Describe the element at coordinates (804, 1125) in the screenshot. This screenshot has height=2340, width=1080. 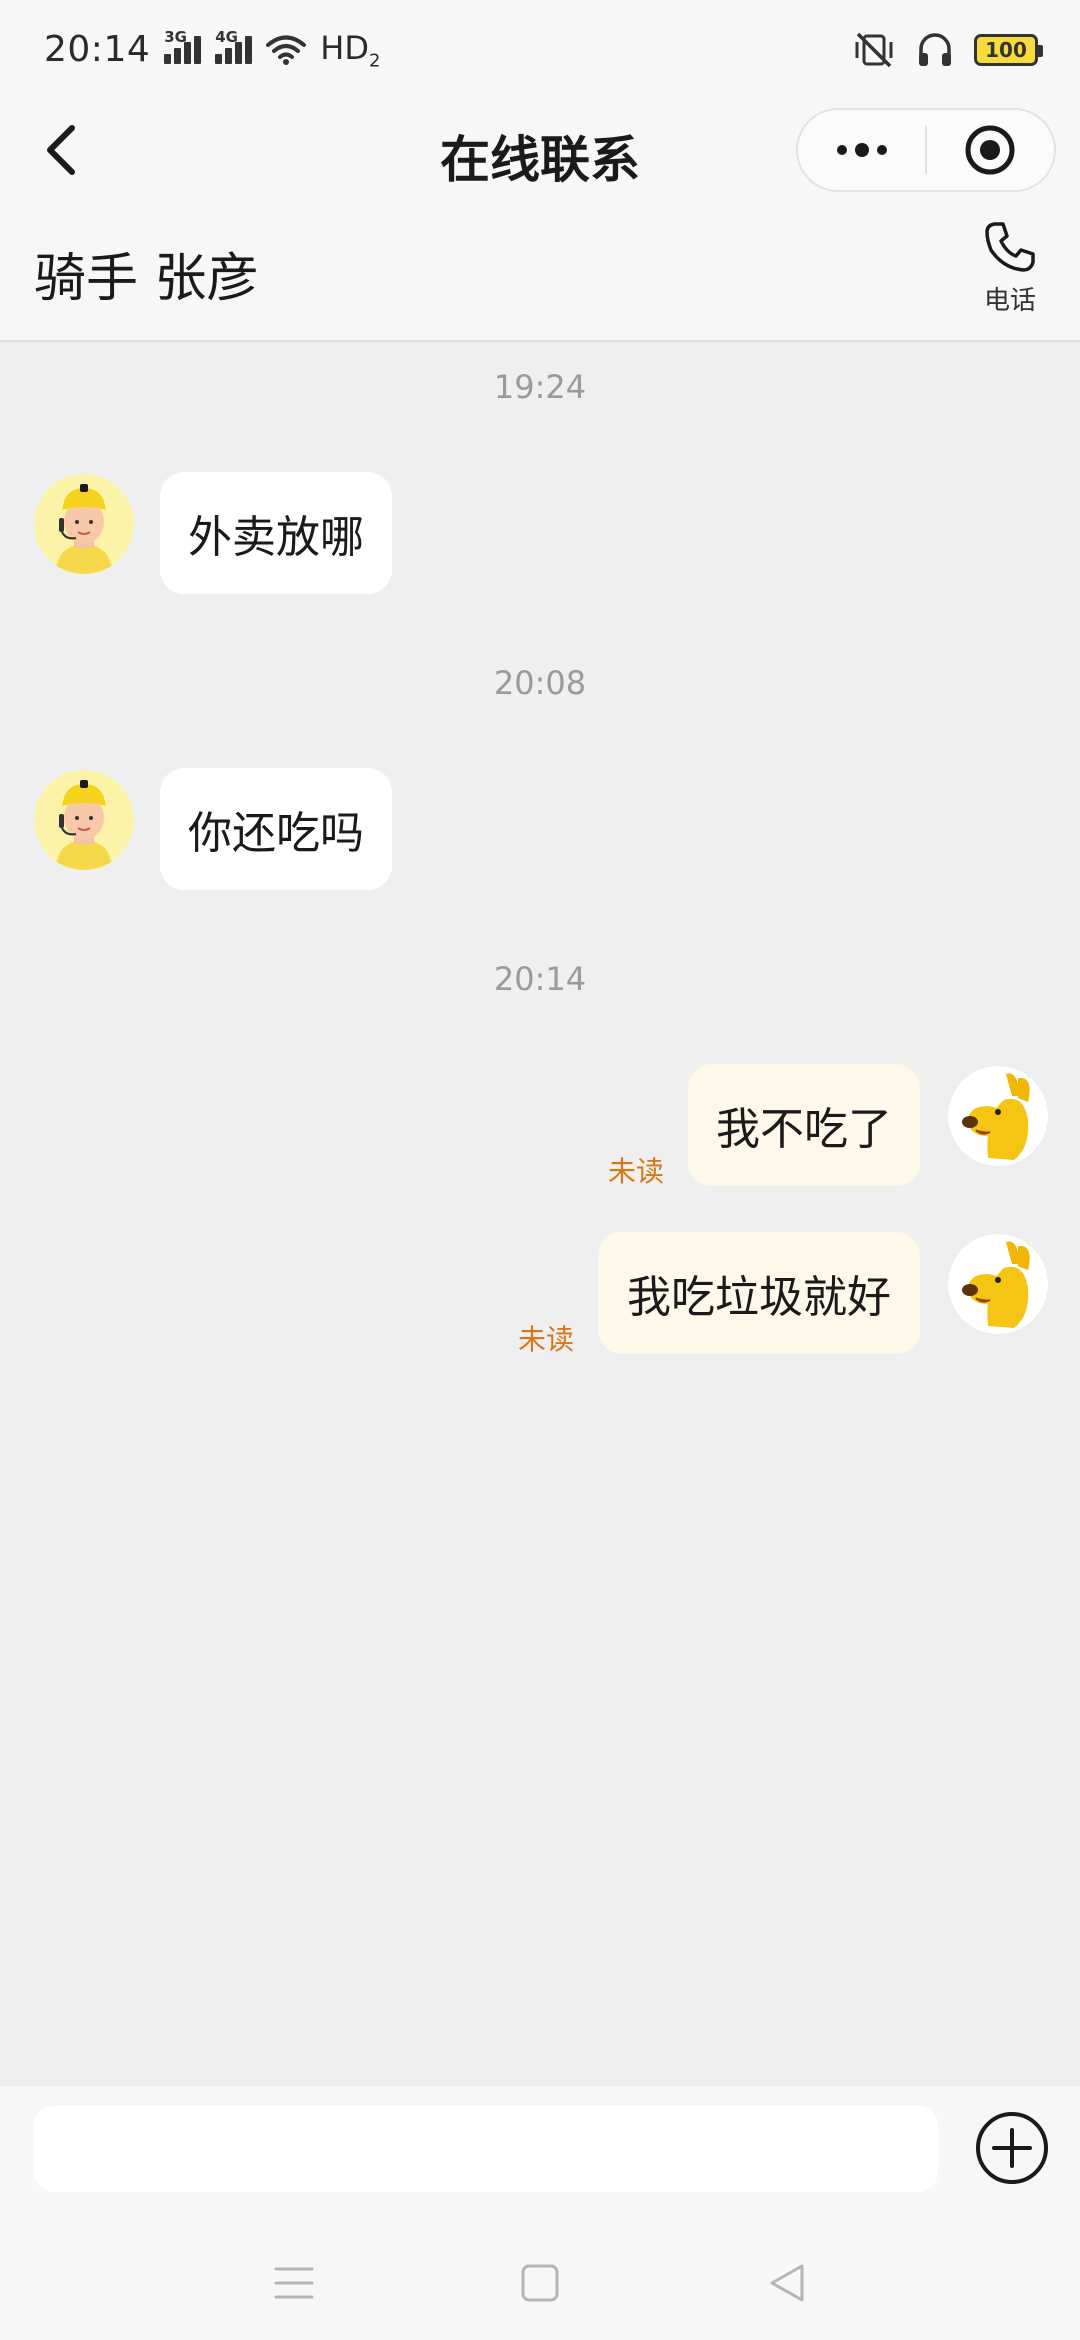
I see `message-bubble-outgoing: 我不吃了` at that location.